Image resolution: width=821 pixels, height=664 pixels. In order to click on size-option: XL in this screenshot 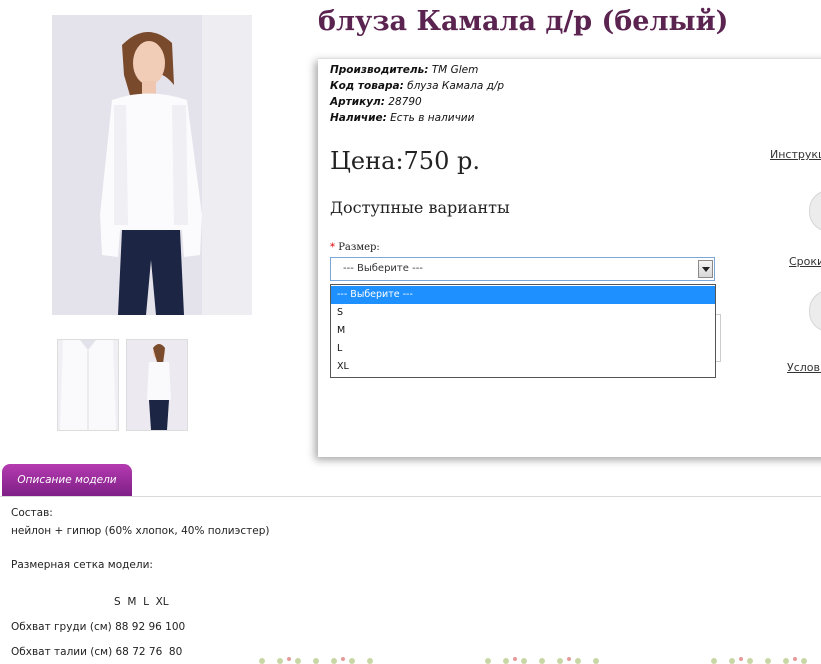, I will do `click(523, 367)`.